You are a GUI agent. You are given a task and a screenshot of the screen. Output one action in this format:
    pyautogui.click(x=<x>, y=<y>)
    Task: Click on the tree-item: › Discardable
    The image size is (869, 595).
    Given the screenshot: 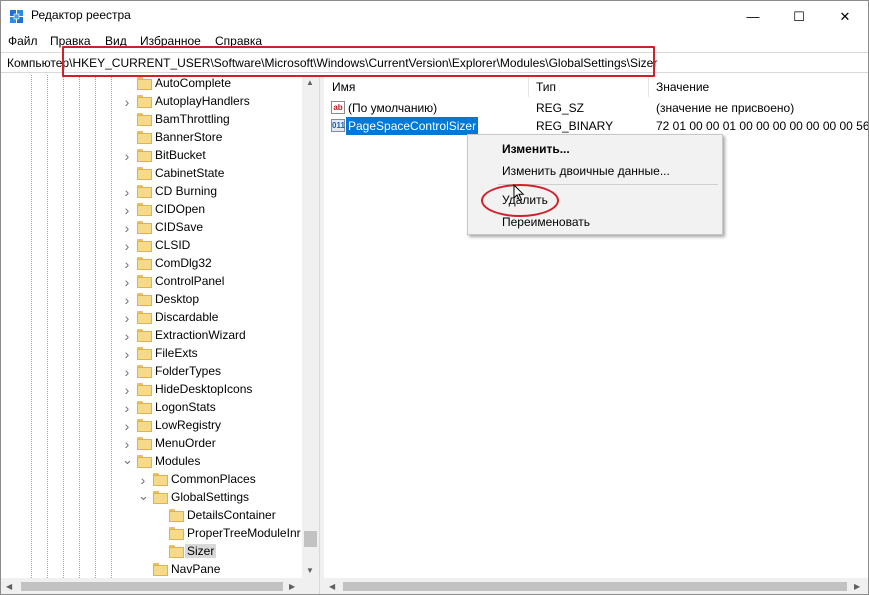 What is the action you would take?
    pyautogui.click(x=151, y=318)
    